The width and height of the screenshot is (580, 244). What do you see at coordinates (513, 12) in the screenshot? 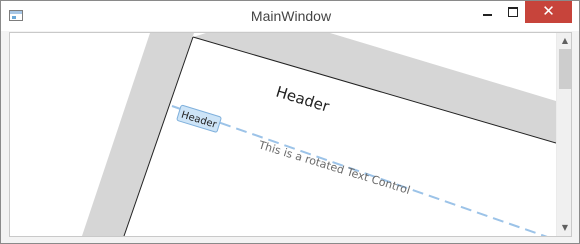
I see `maximize-button` at bounding box center [513, 12].